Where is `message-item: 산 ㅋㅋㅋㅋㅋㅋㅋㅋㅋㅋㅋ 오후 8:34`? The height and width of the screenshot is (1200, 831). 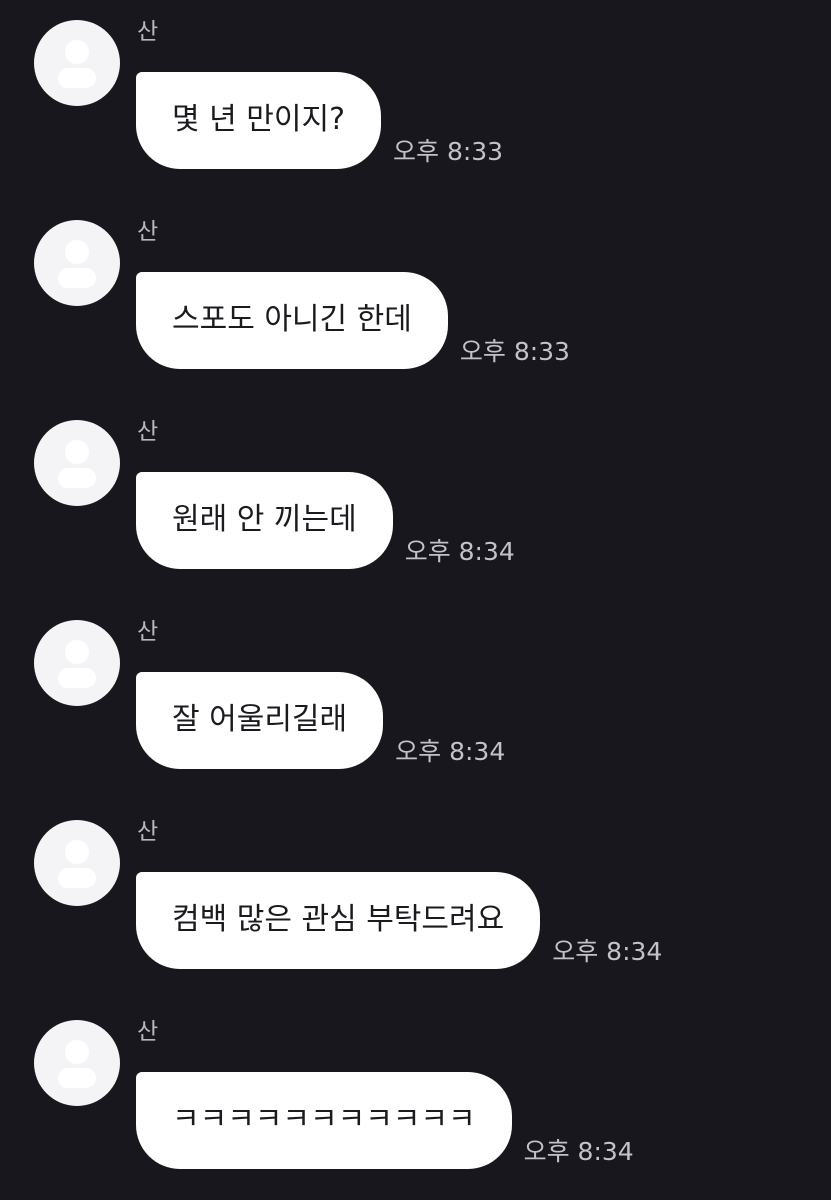
message-item: 산 ㅋㅋㅋㅋㅋㅋㅋㅋㅋㅋㅋ 오후 8:34 is located at coordinates (415, 1099).